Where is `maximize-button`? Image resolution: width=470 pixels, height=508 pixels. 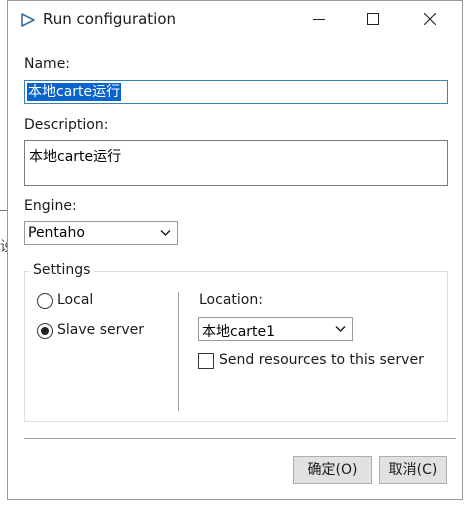
maximize-button is located at coordinates (374, 20).